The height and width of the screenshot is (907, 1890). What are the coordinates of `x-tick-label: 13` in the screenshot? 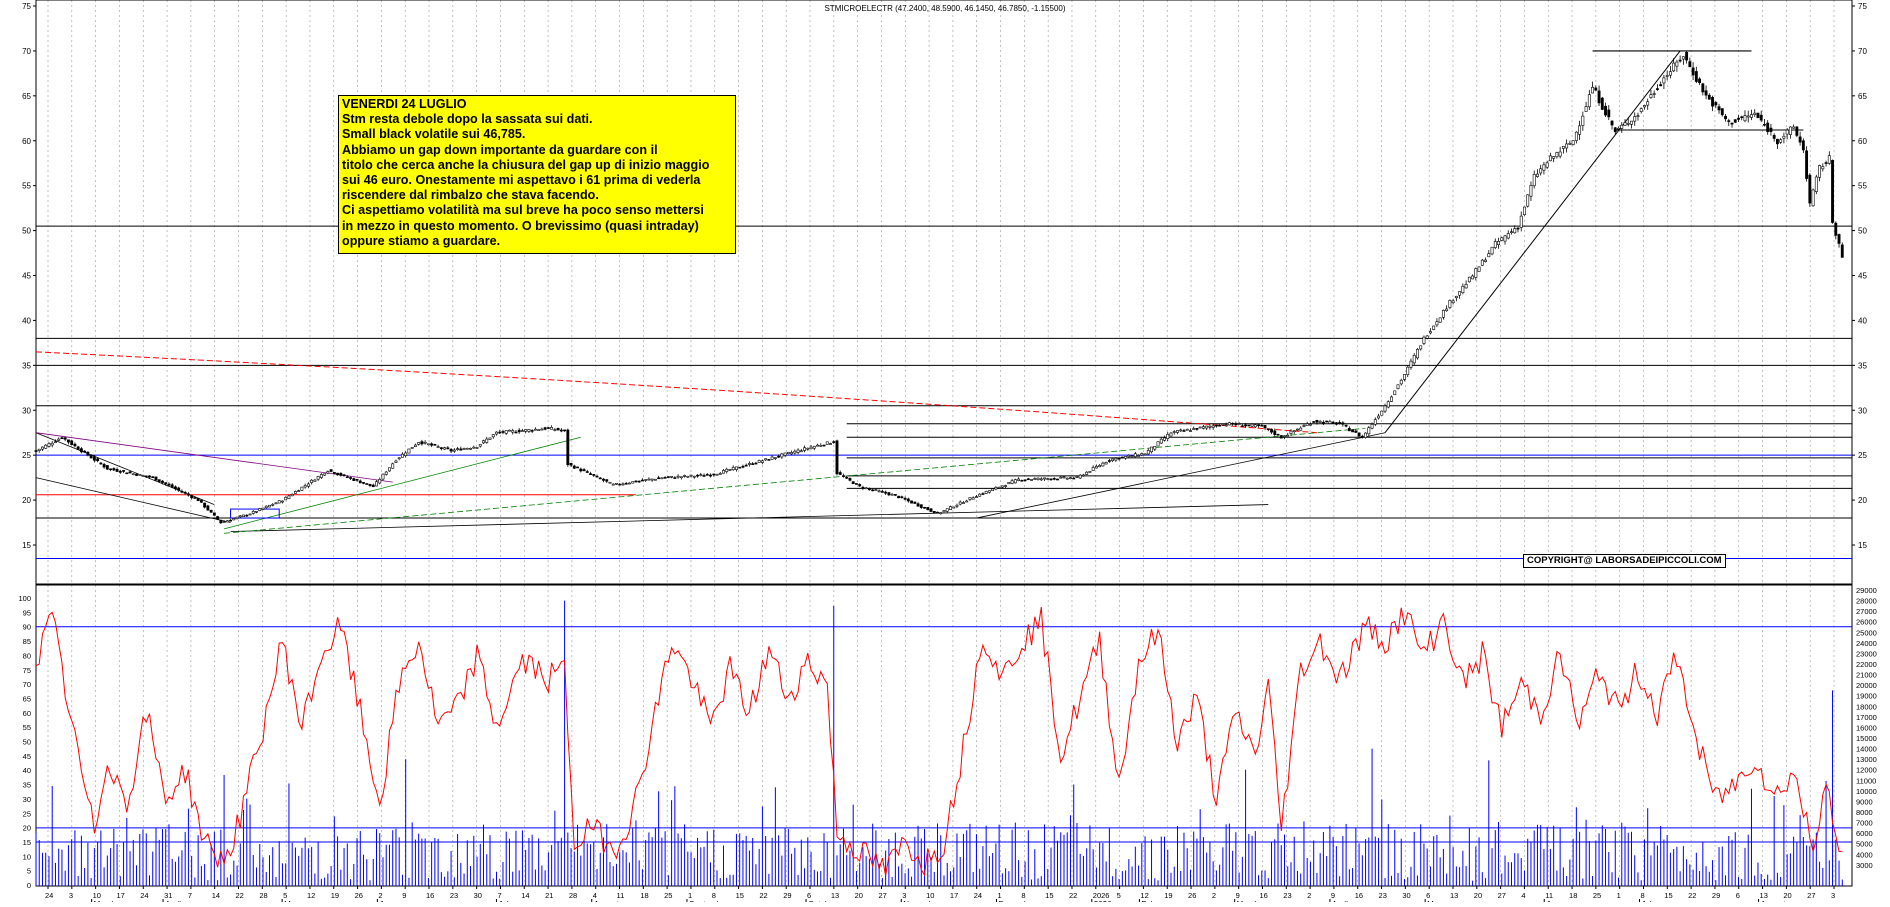 It's located at (1454, 895).